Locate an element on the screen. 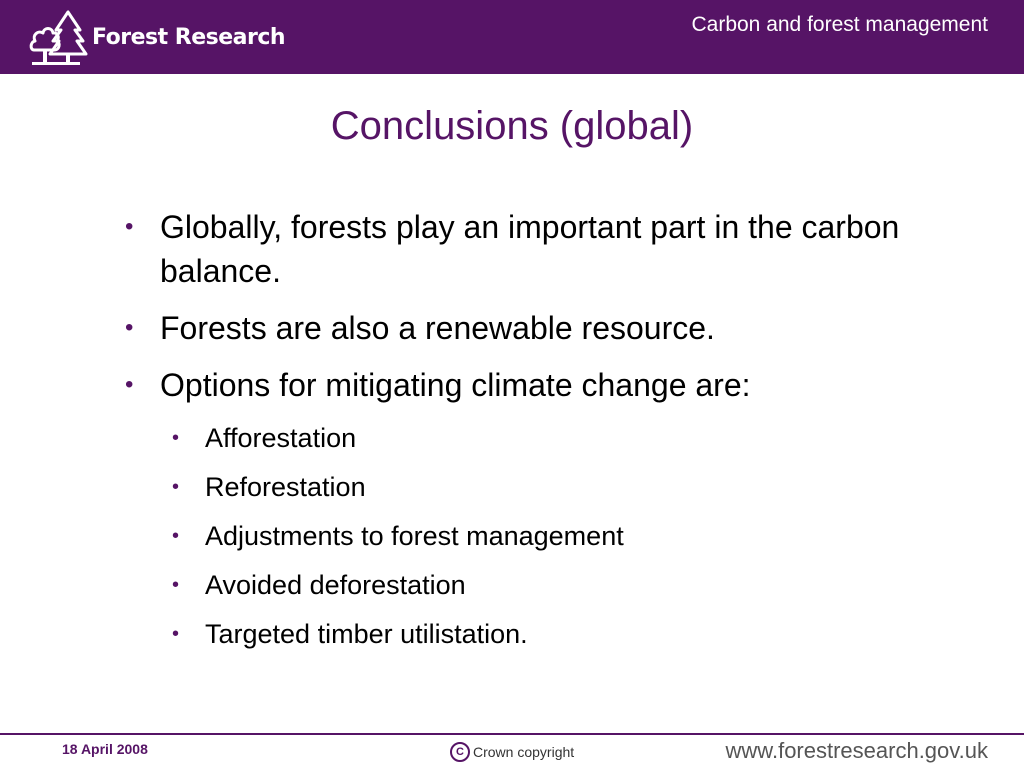 This screenshot has width=1024, height=768. sub-bullet-text: Targeted timber utilistation. is located at coordinates (366, 634).